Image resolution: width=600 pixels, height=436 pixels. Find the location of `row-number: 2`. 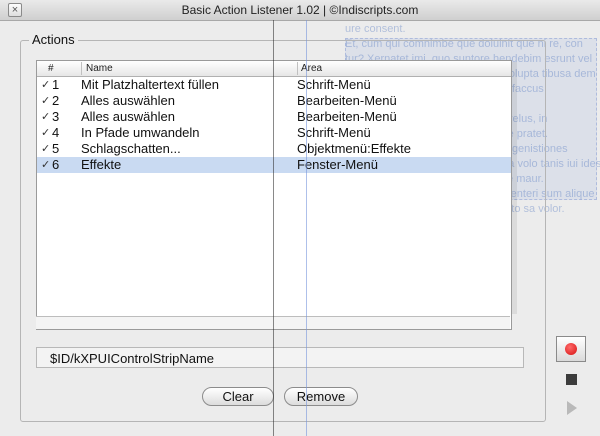

row-number: 2 is located at coordinates (56, 100).